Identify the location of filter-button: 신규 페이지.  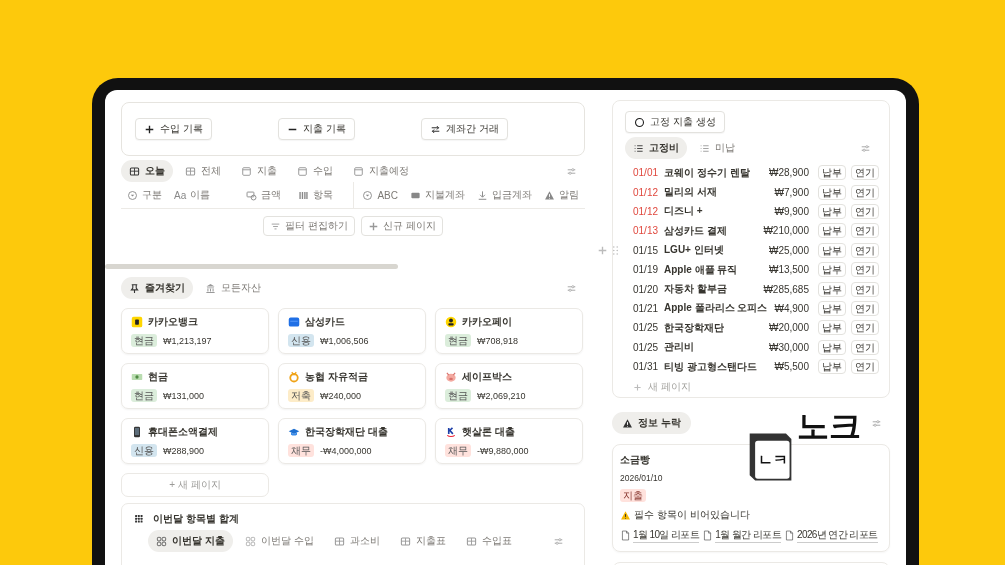
(402, 226).